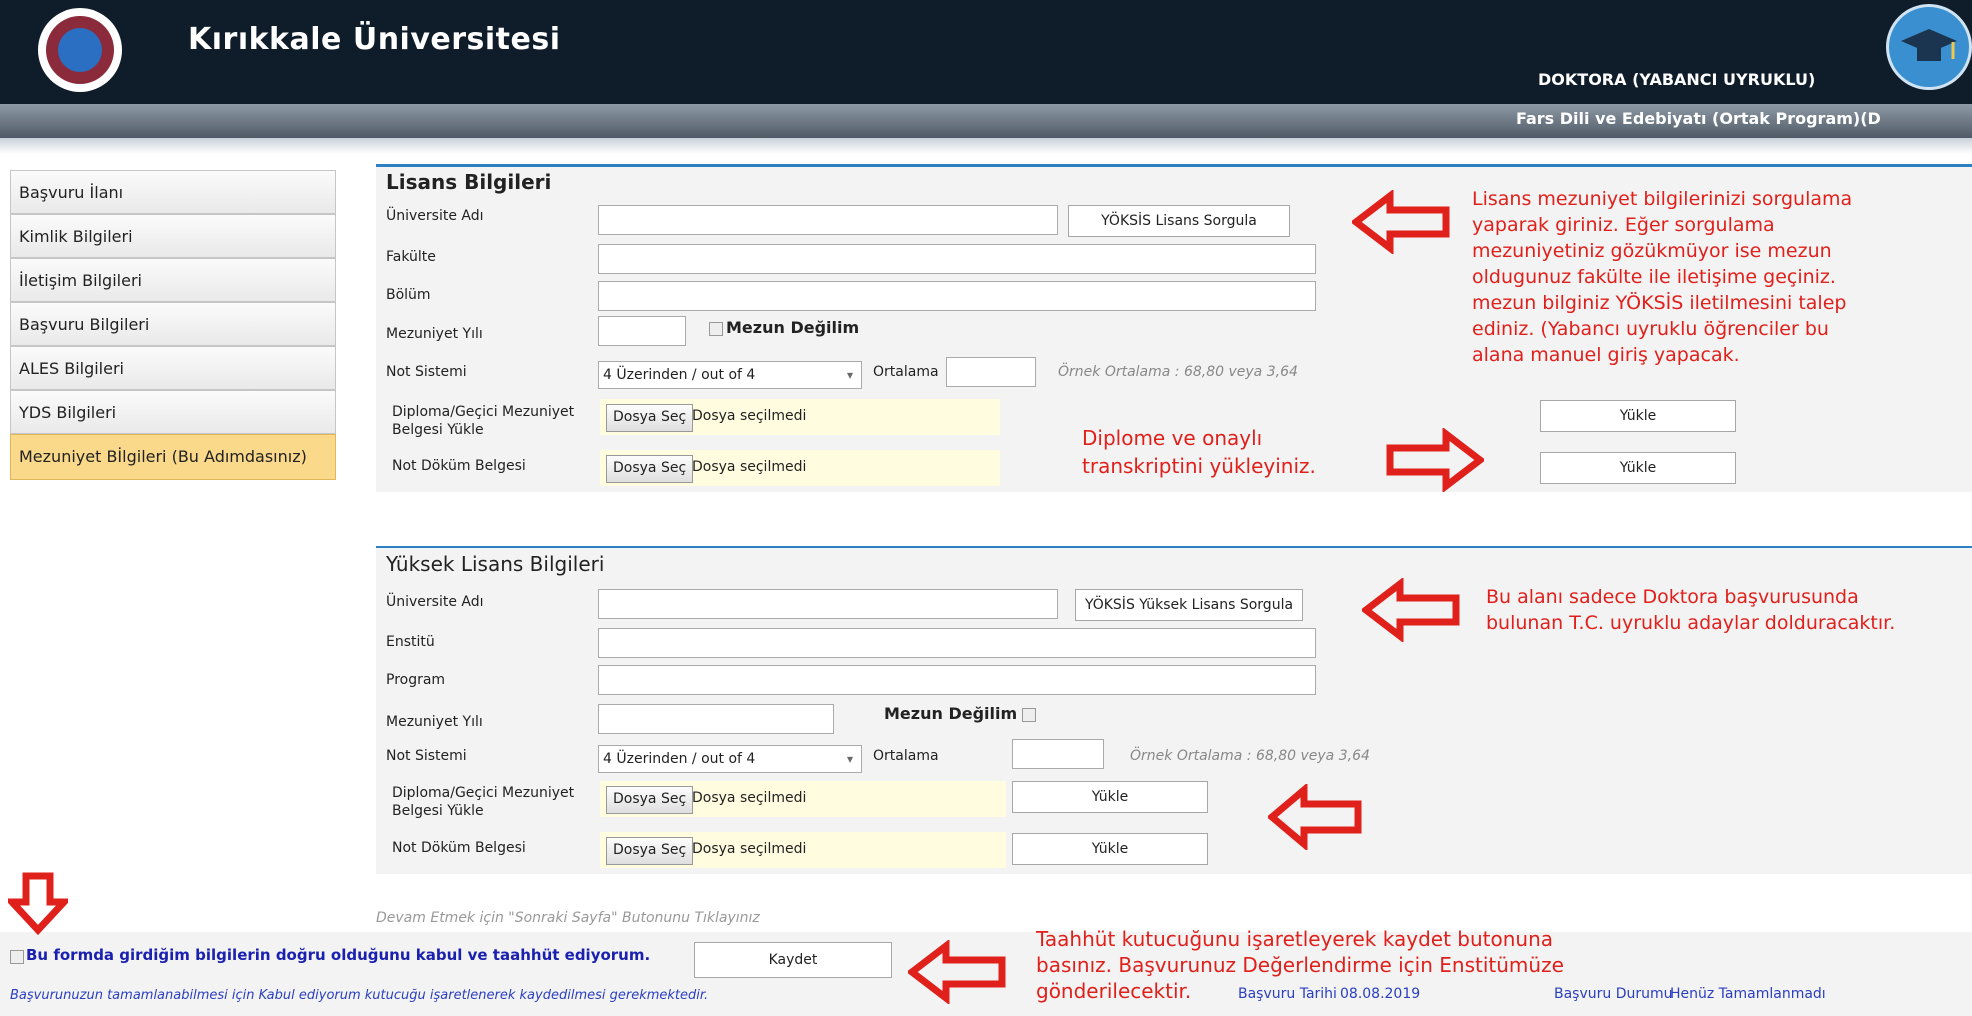 The height and width of the screenshot is (1016, 1972). I want to click on yl-university-input, so click(828, 604).